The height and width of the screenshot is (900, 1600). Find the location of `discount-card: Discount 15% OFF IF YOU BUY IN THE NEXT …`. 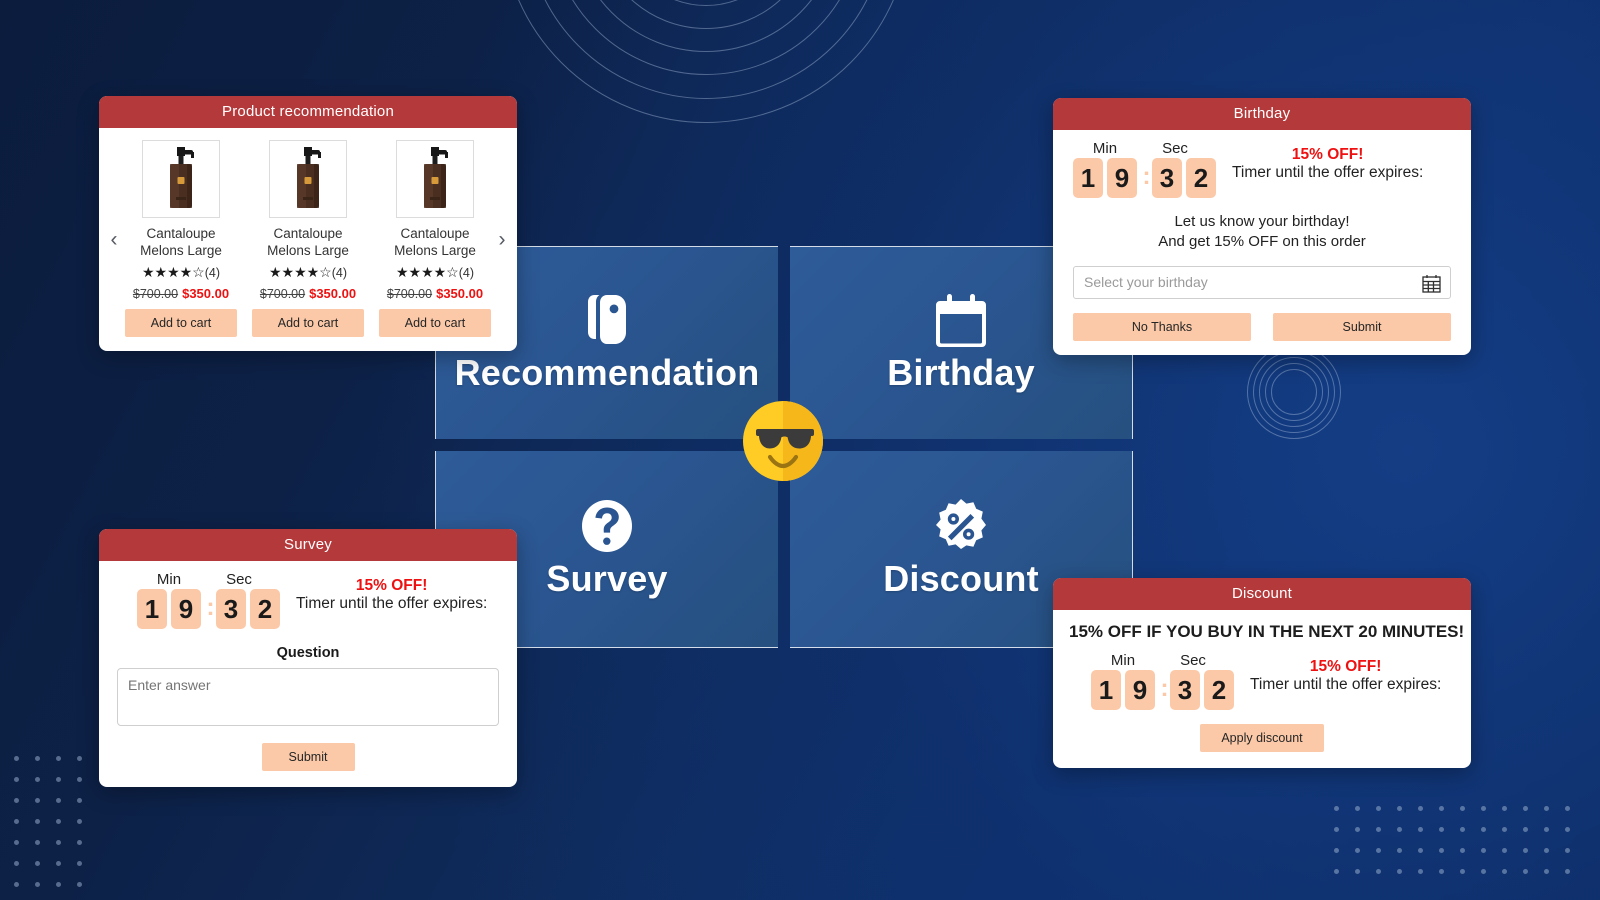

discount-card: Discount 15% OFF IF YOU BUY IN THE NEXT … is located at coordinates (1262, 673).